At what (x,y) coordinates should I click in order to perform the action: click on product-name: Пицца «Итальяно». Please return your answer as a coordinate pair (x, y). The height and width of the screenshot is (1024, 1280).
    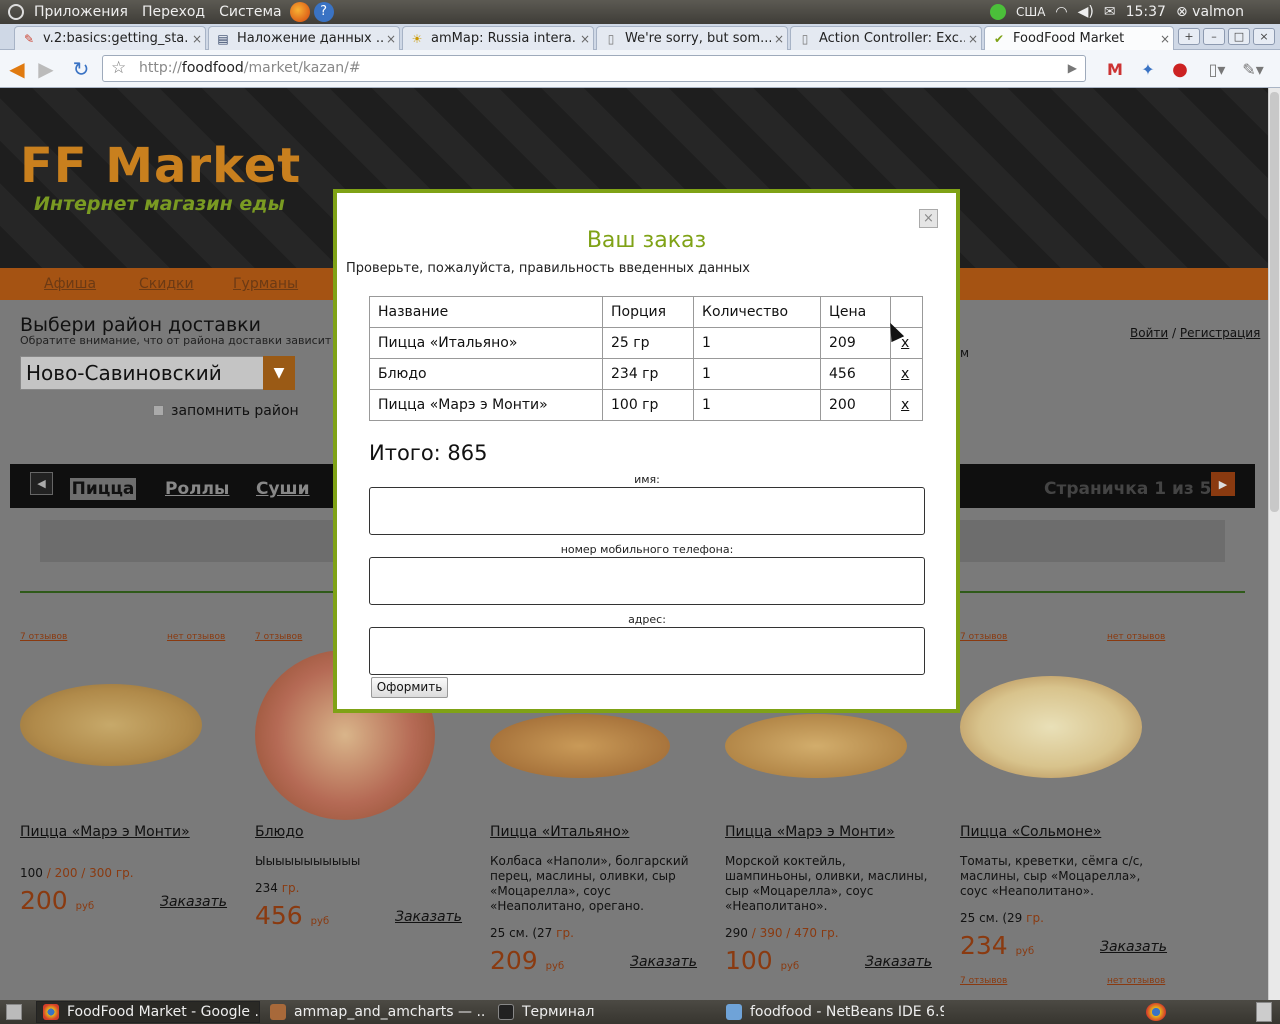
    Looking at the image, I should click on (559, 832).